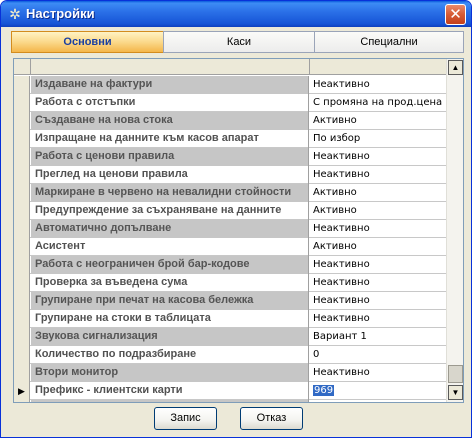 The image size is (472, 438). Describe the element at coordinates (271, 418) in the screenshot. I see `cancel-button: Отказ` at that location.